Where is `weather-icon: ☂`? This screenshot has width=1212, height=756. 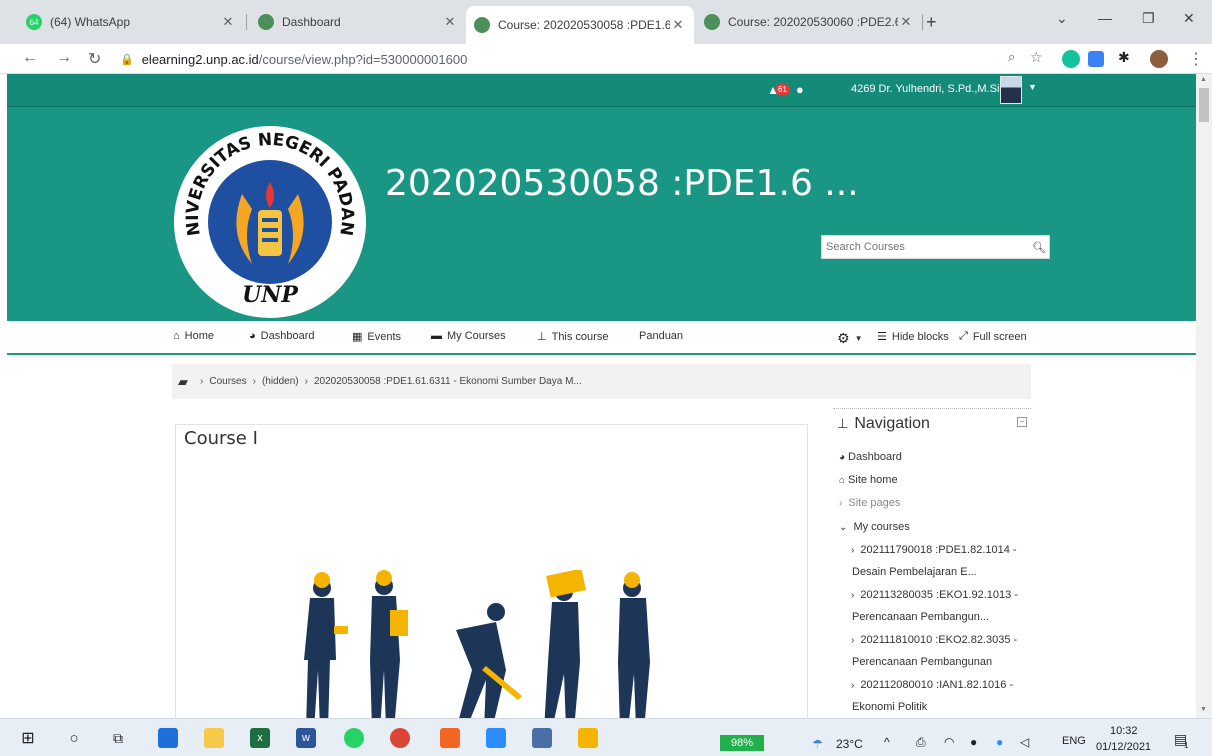 weather-icon: ☂ is located at coordinates (817, 744).